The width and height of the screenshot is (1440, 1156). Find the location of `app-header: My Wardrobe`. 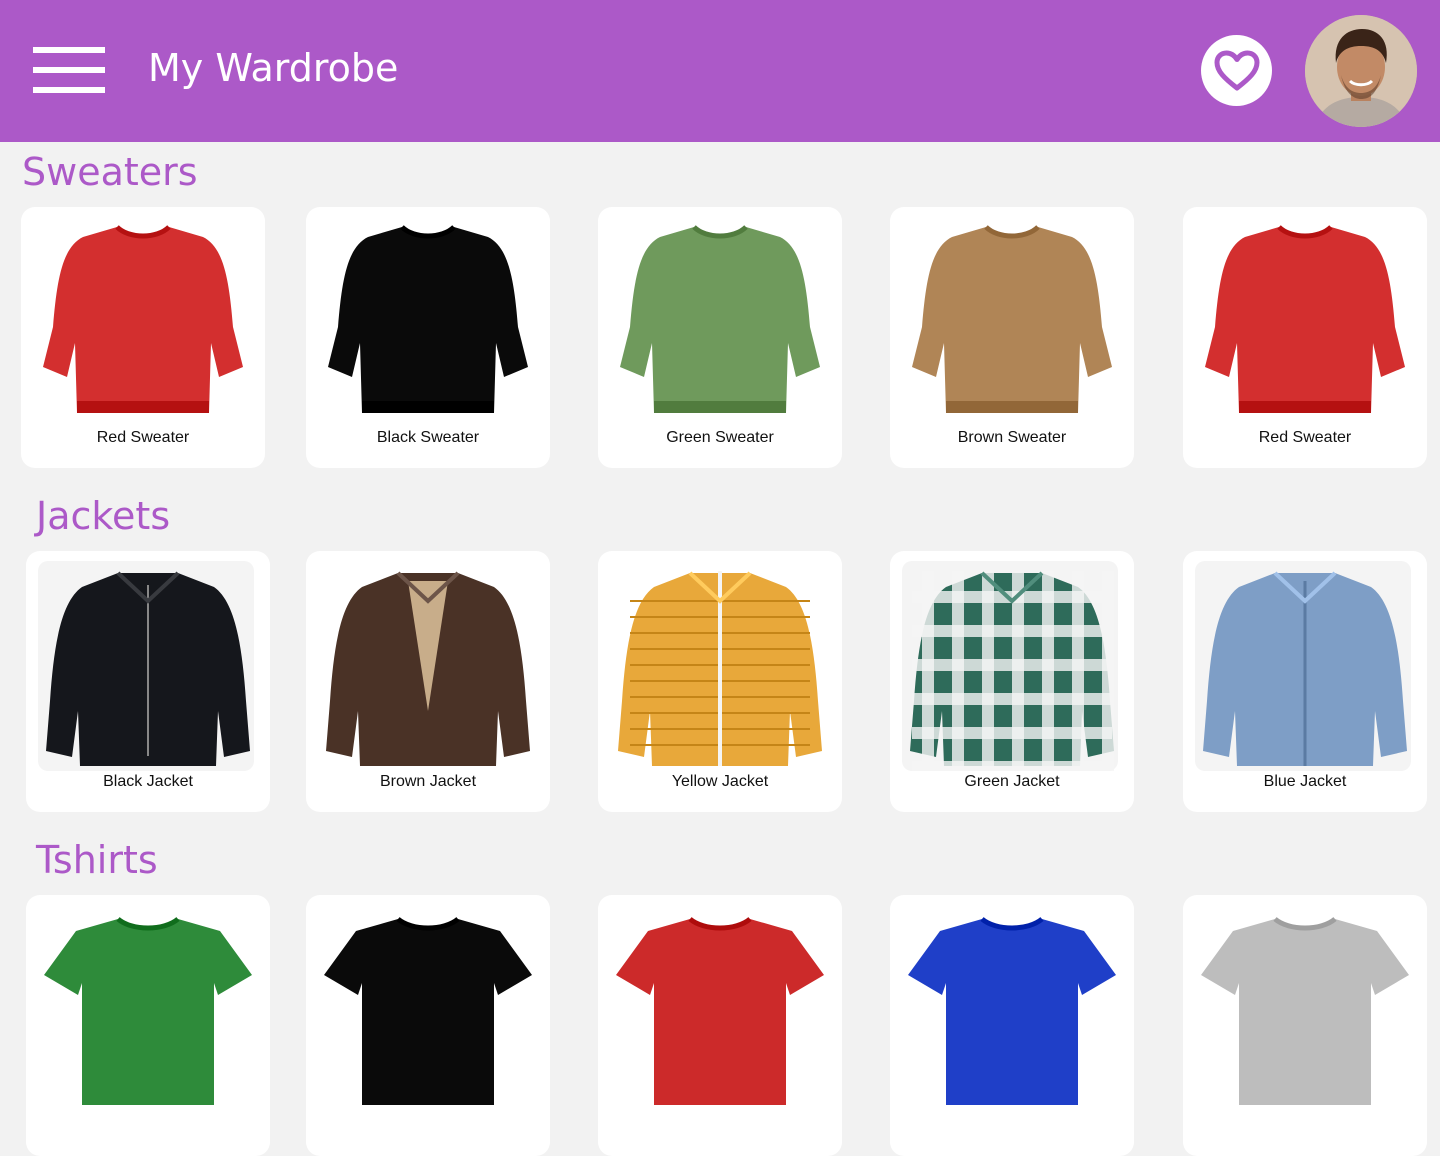

app-header: My Wardrobe is located at coordinates (720, 71).